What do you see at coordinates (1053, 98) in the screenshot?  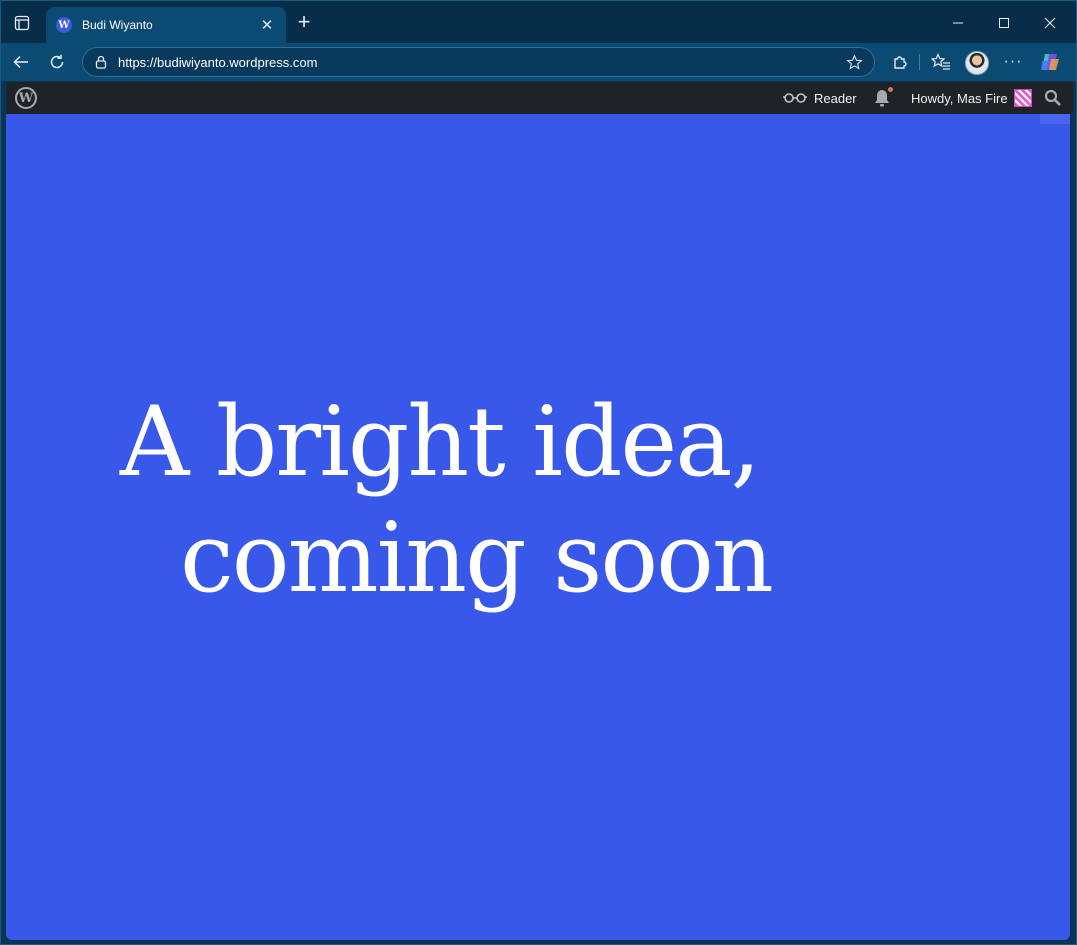 I see `search-icon` at bounding box center [1053, 98].